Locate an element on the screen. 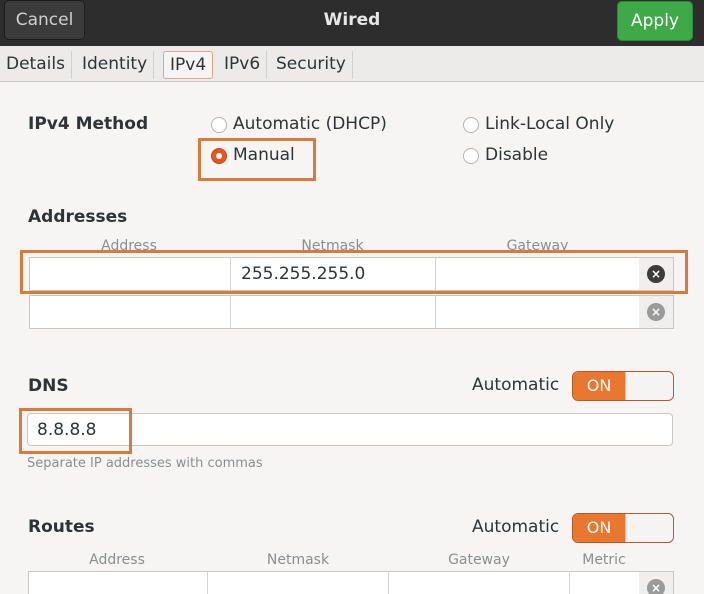 Image resolution: width=704 pixels, height=594 pixels. tab-ipv4: IPv4 is located at coordinates (188, 65).